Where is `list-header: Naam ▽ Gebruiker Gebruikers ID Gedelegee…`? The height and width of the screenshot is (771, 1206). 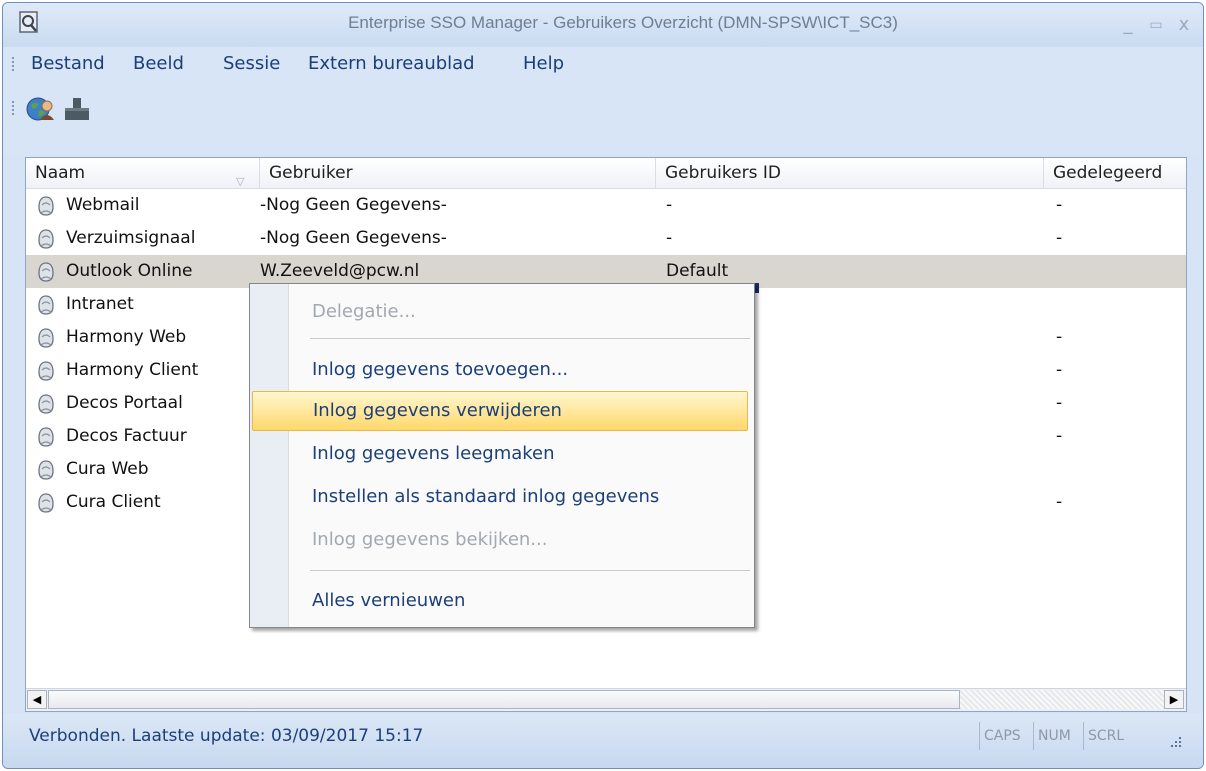 list-header: Naam ▽ Gebruiker Gebruikers ID Gedelegee… is located at coordinates (606, 173).